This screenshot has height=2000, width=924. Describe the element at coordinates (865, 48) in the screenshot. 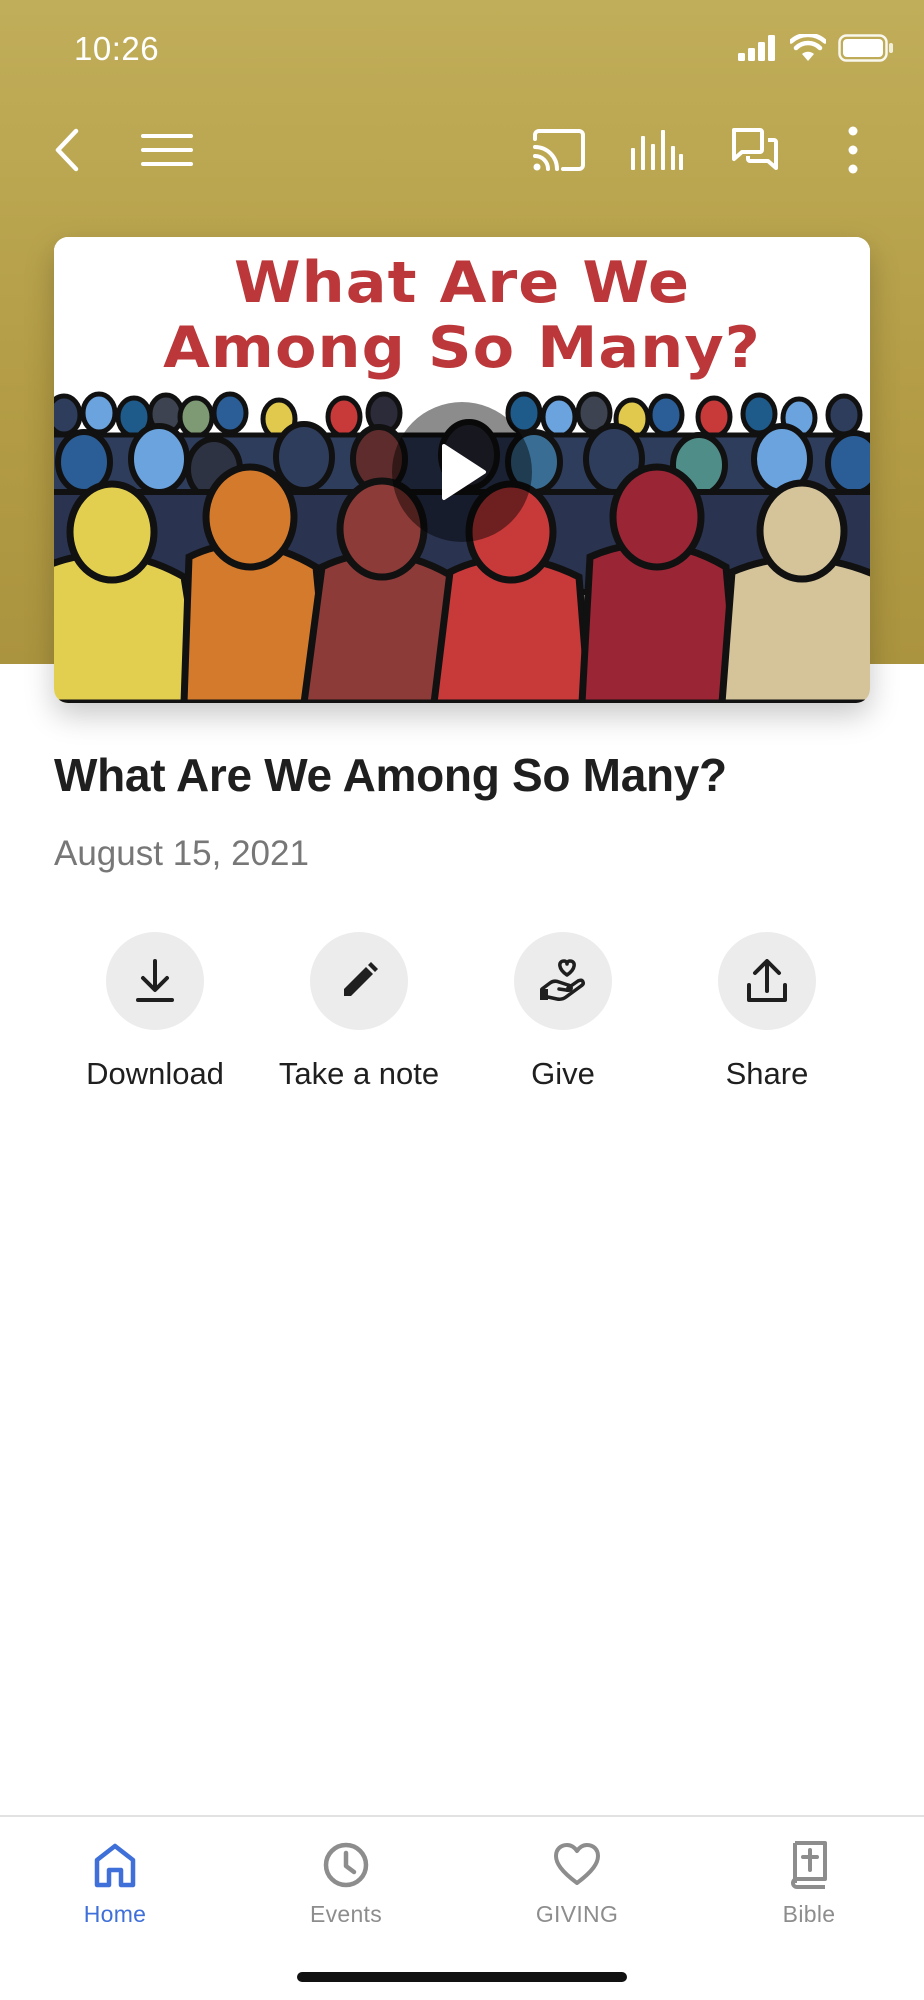

I see `battery-icon` at that location.